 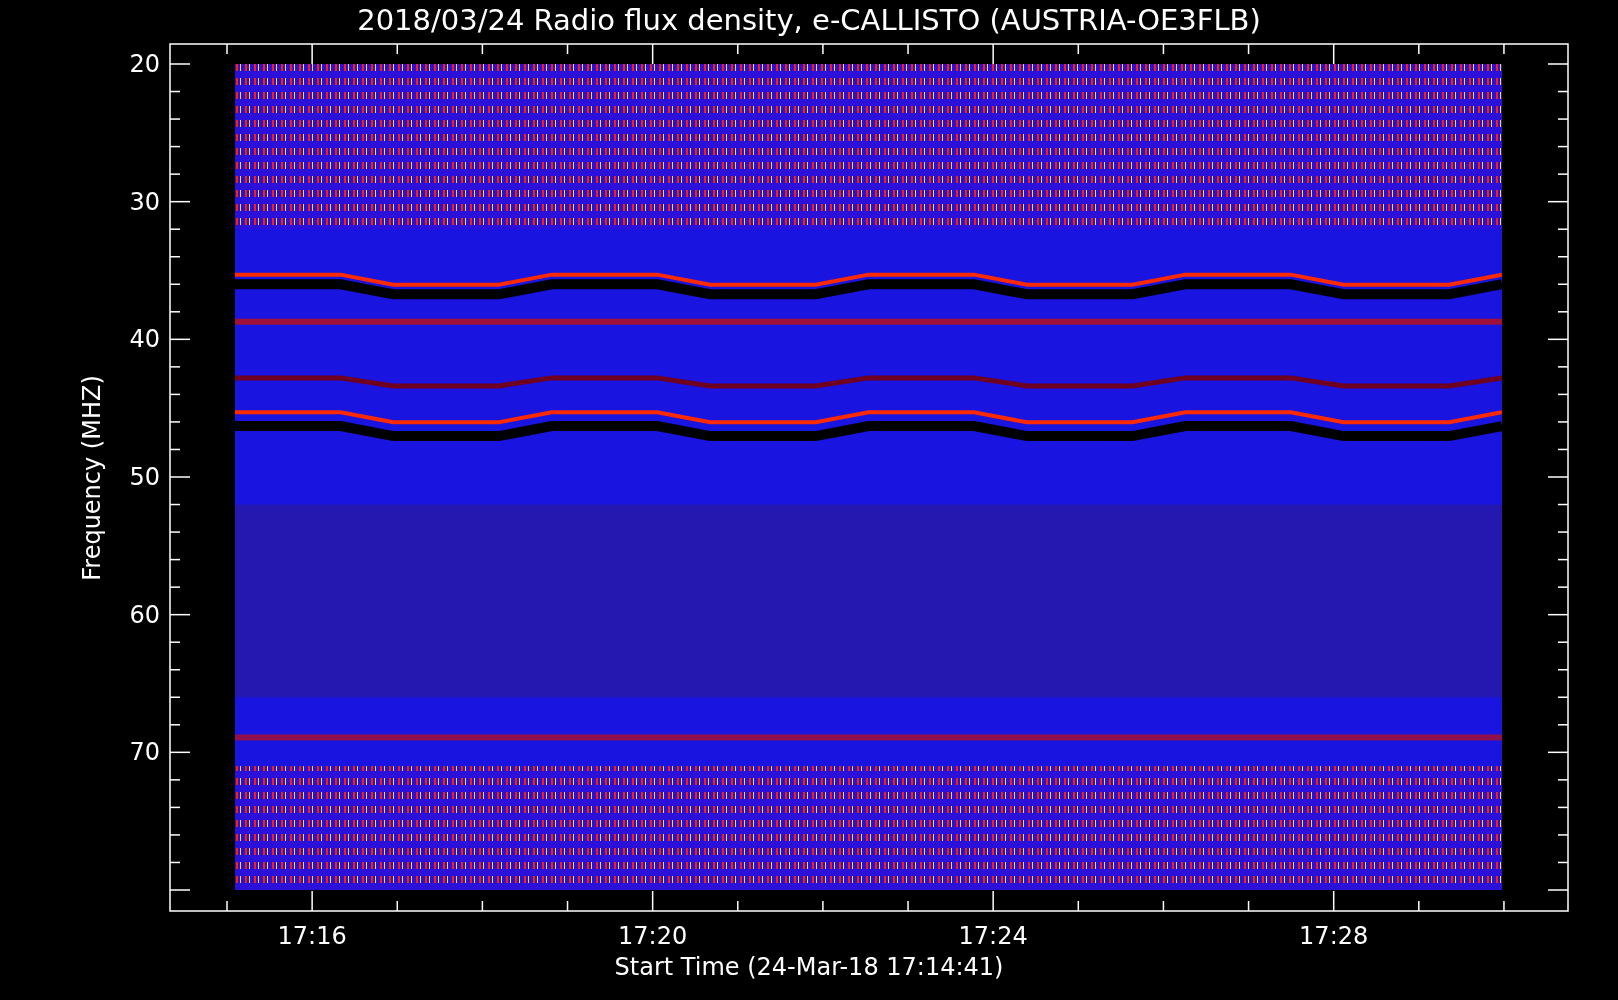 I want to click on tick-label: 50, so click(x=144, y=477).